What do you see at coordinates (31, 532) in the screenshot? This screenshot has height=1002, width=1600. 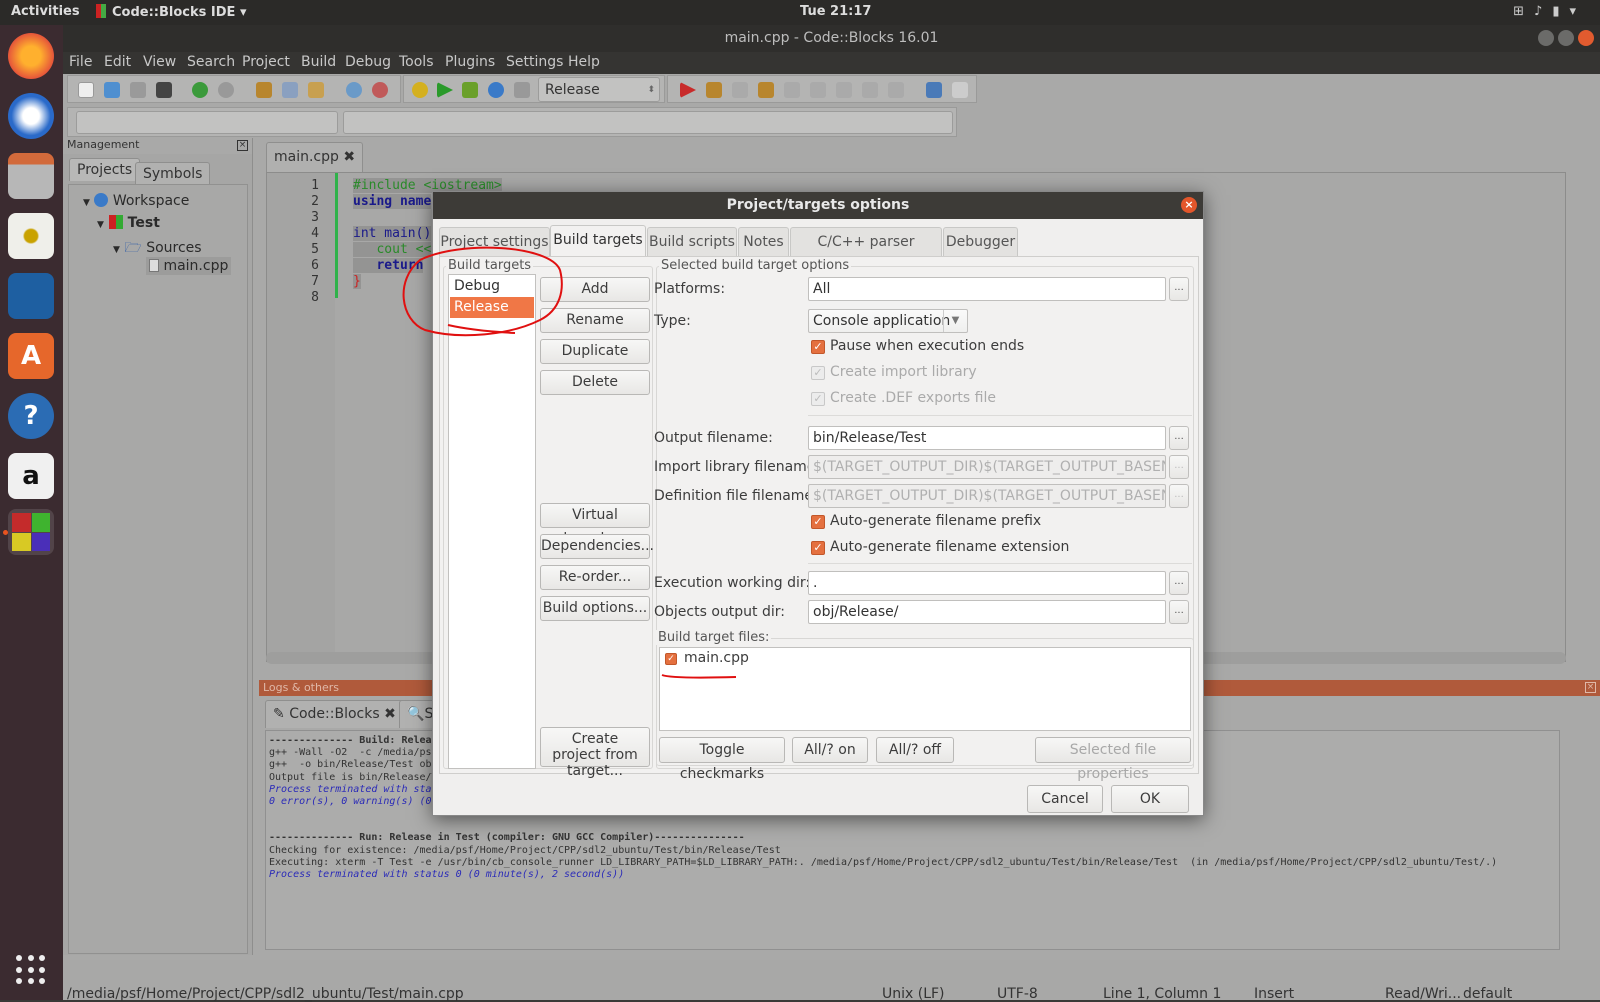 I see `codeblocks-dock-icon` at bounding box center [31, 532].